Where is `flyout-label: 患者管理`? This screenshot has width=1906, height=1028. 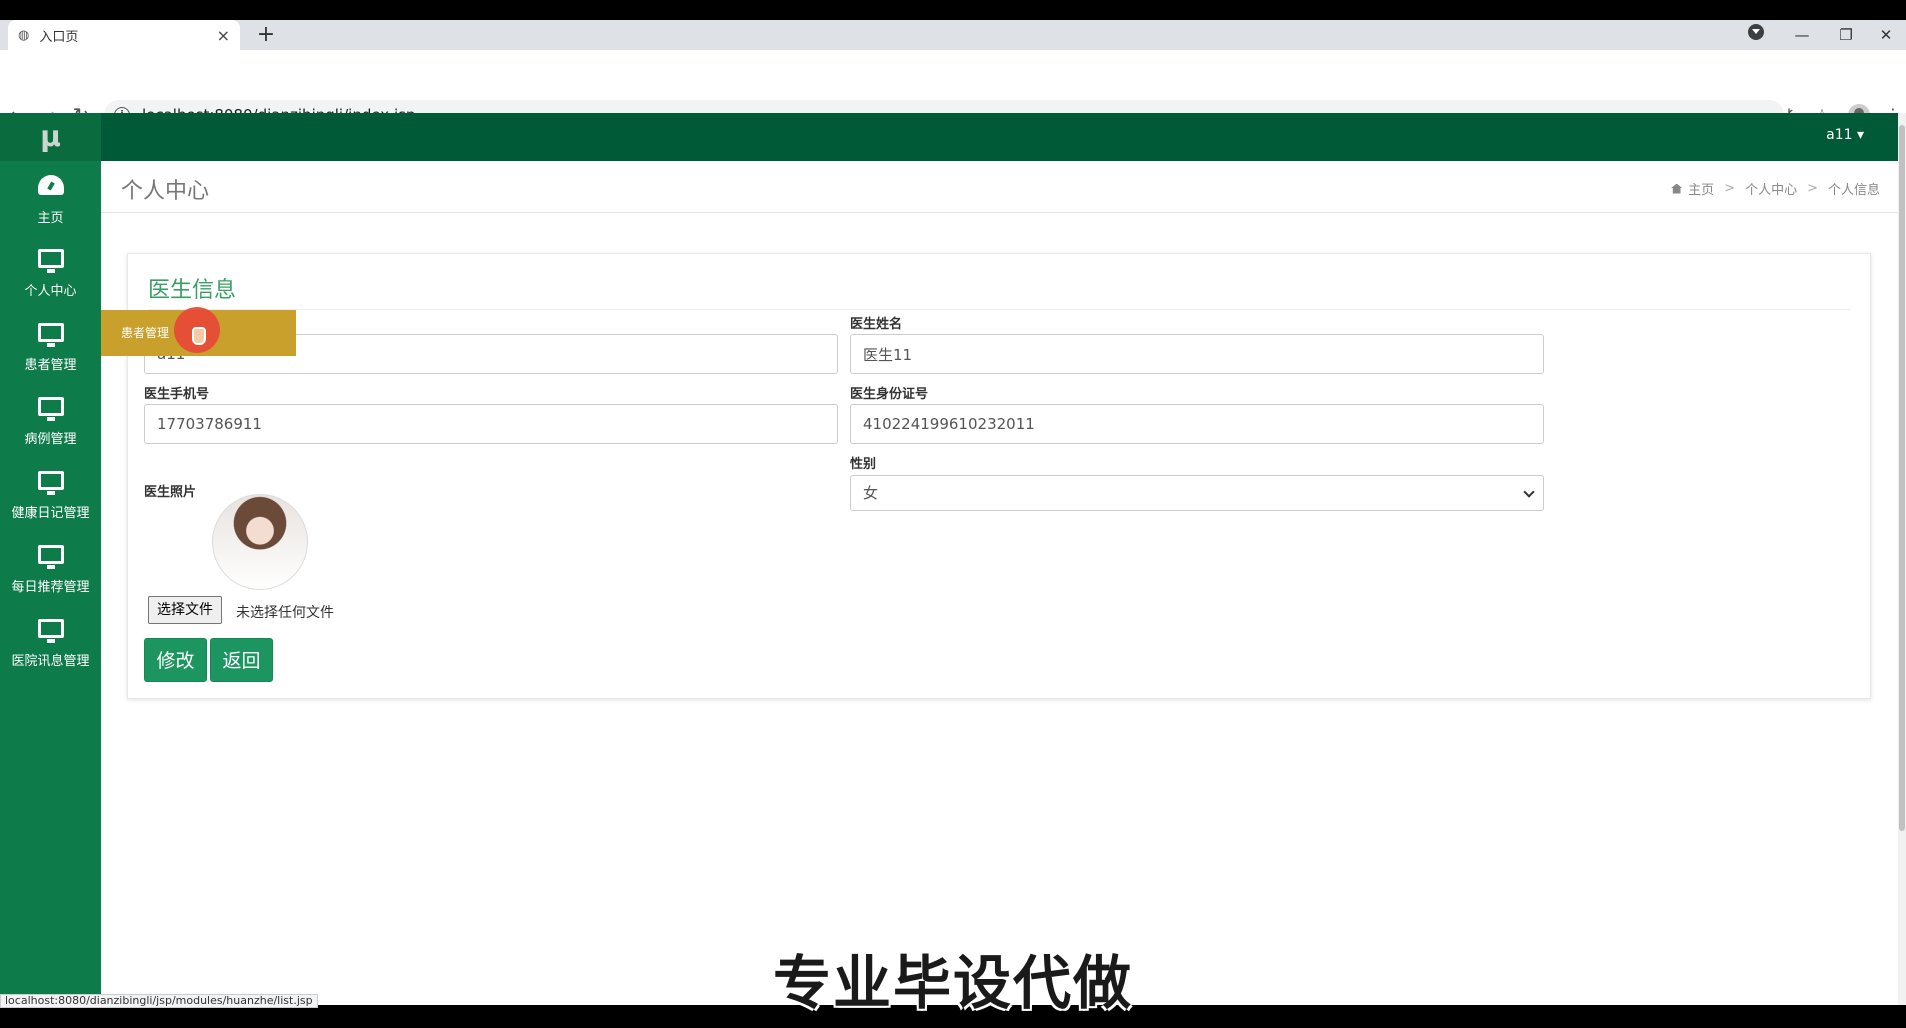
flyout-label: 患者管理 is located at coordinates (145, 333).